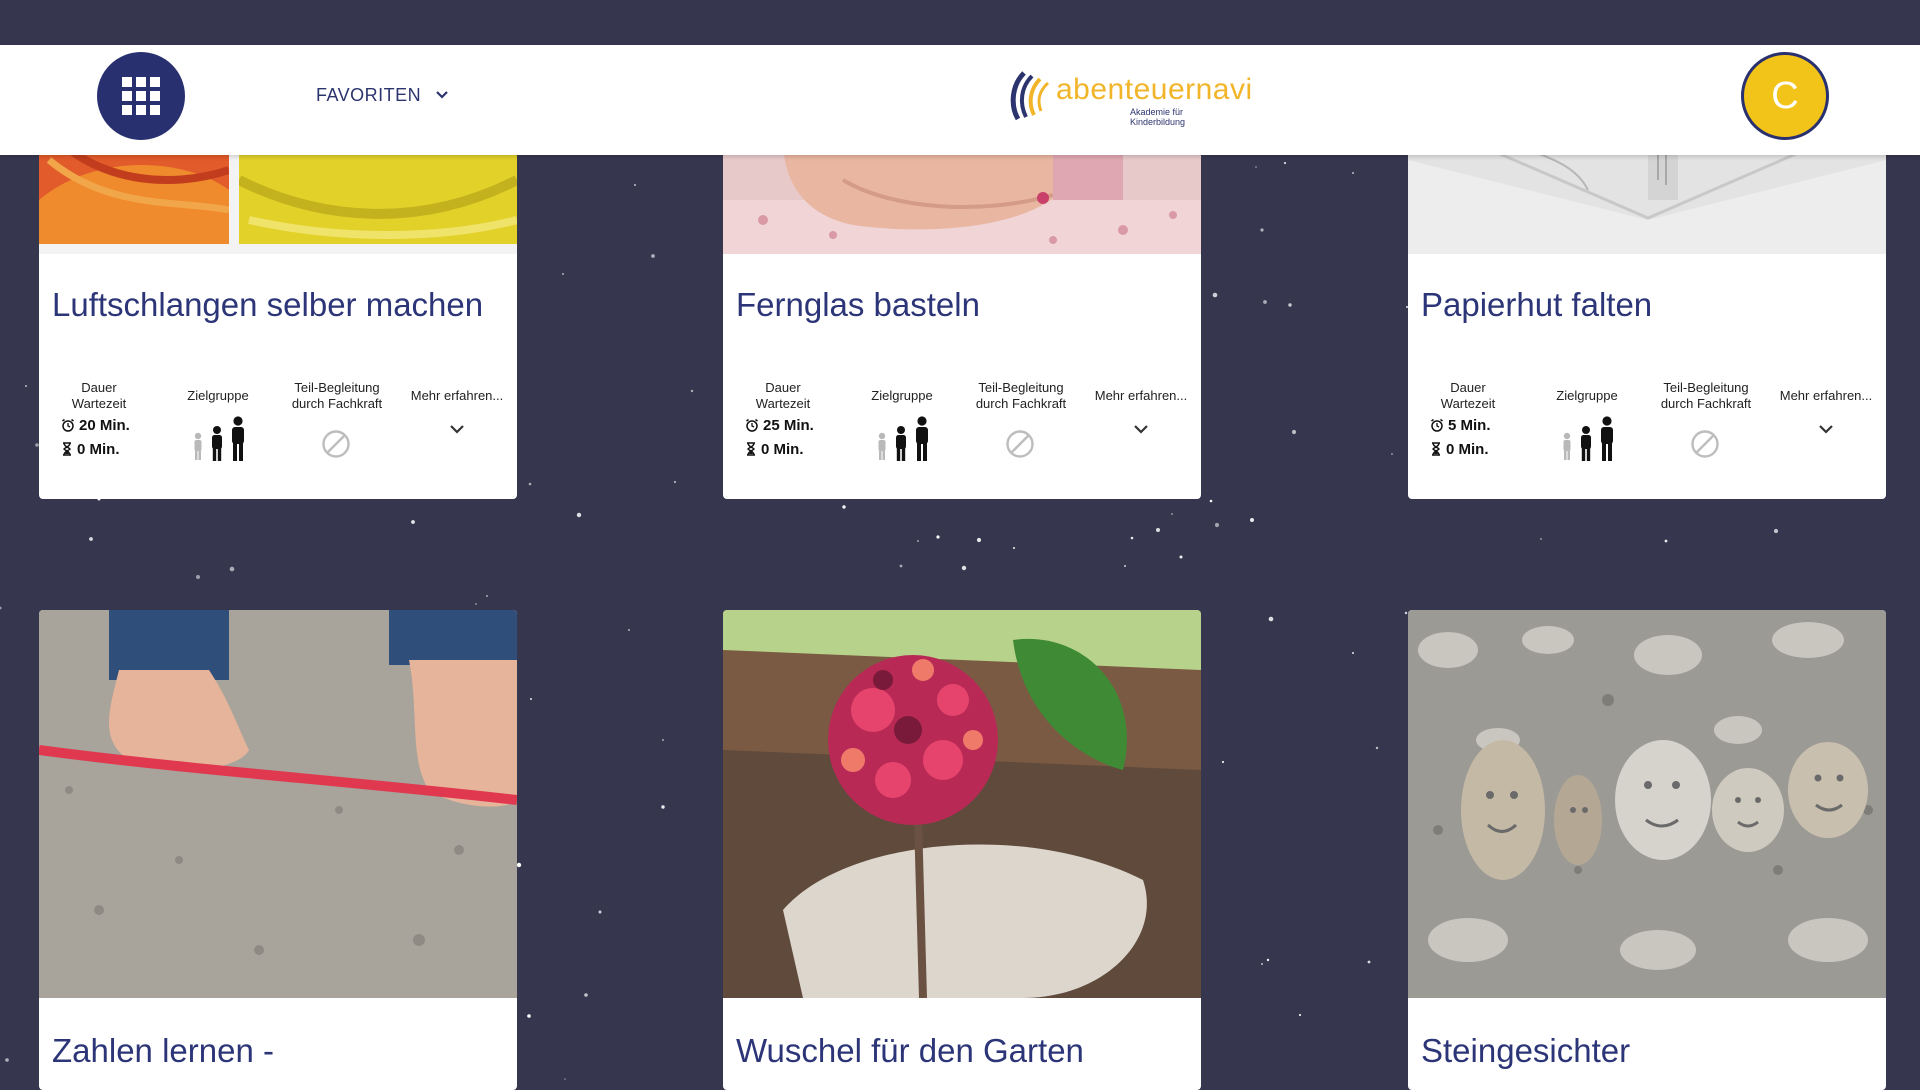  What do you see at coordinates (910, 1051) in the screenshot?
I see `activity-title: Wuschel für den Garten` at bounding box center [910, 1051].